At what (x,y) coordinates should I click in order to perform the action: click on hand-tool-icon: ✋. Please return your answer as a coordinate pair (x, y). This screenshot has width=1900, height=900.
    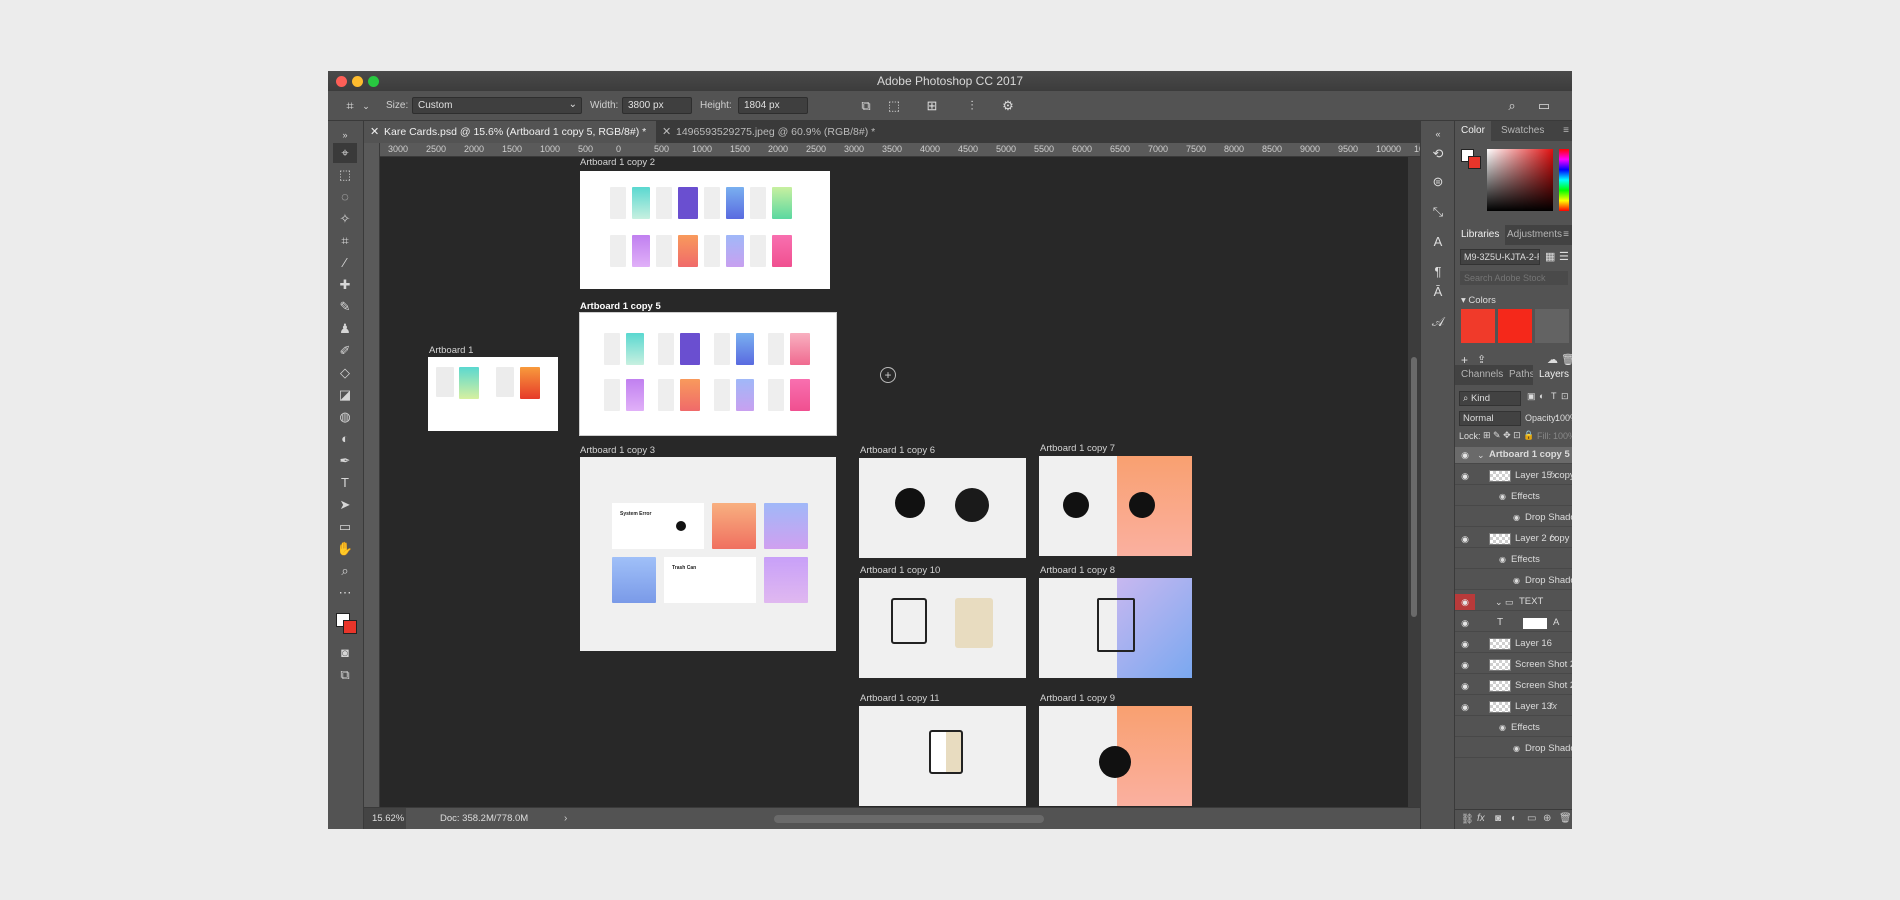
    Looking at the image, I should click on (345, 549).